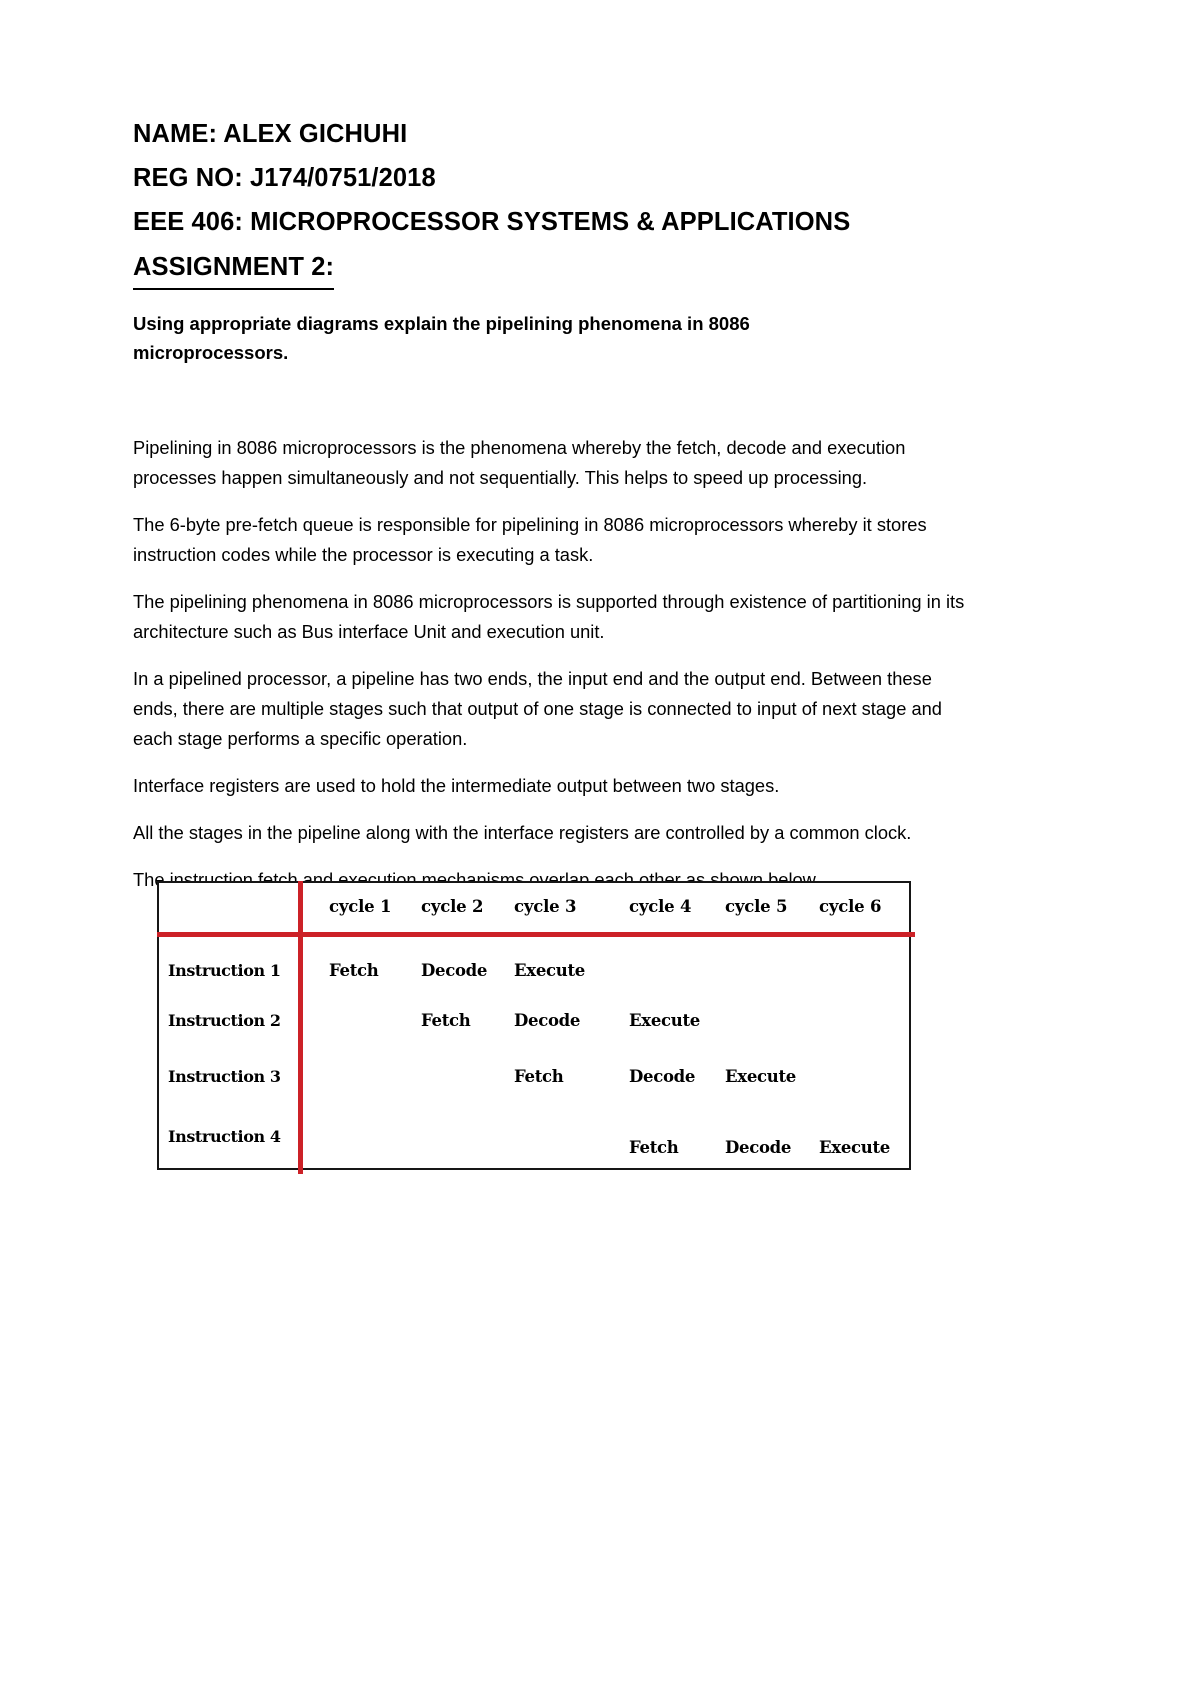 This screenshot has width=1200, height=1698. What do you see at coordinates (224, 970) in the screenshot?
I see `instruction-row-label-1: Instruction 1` at bounding box center [224, 970].